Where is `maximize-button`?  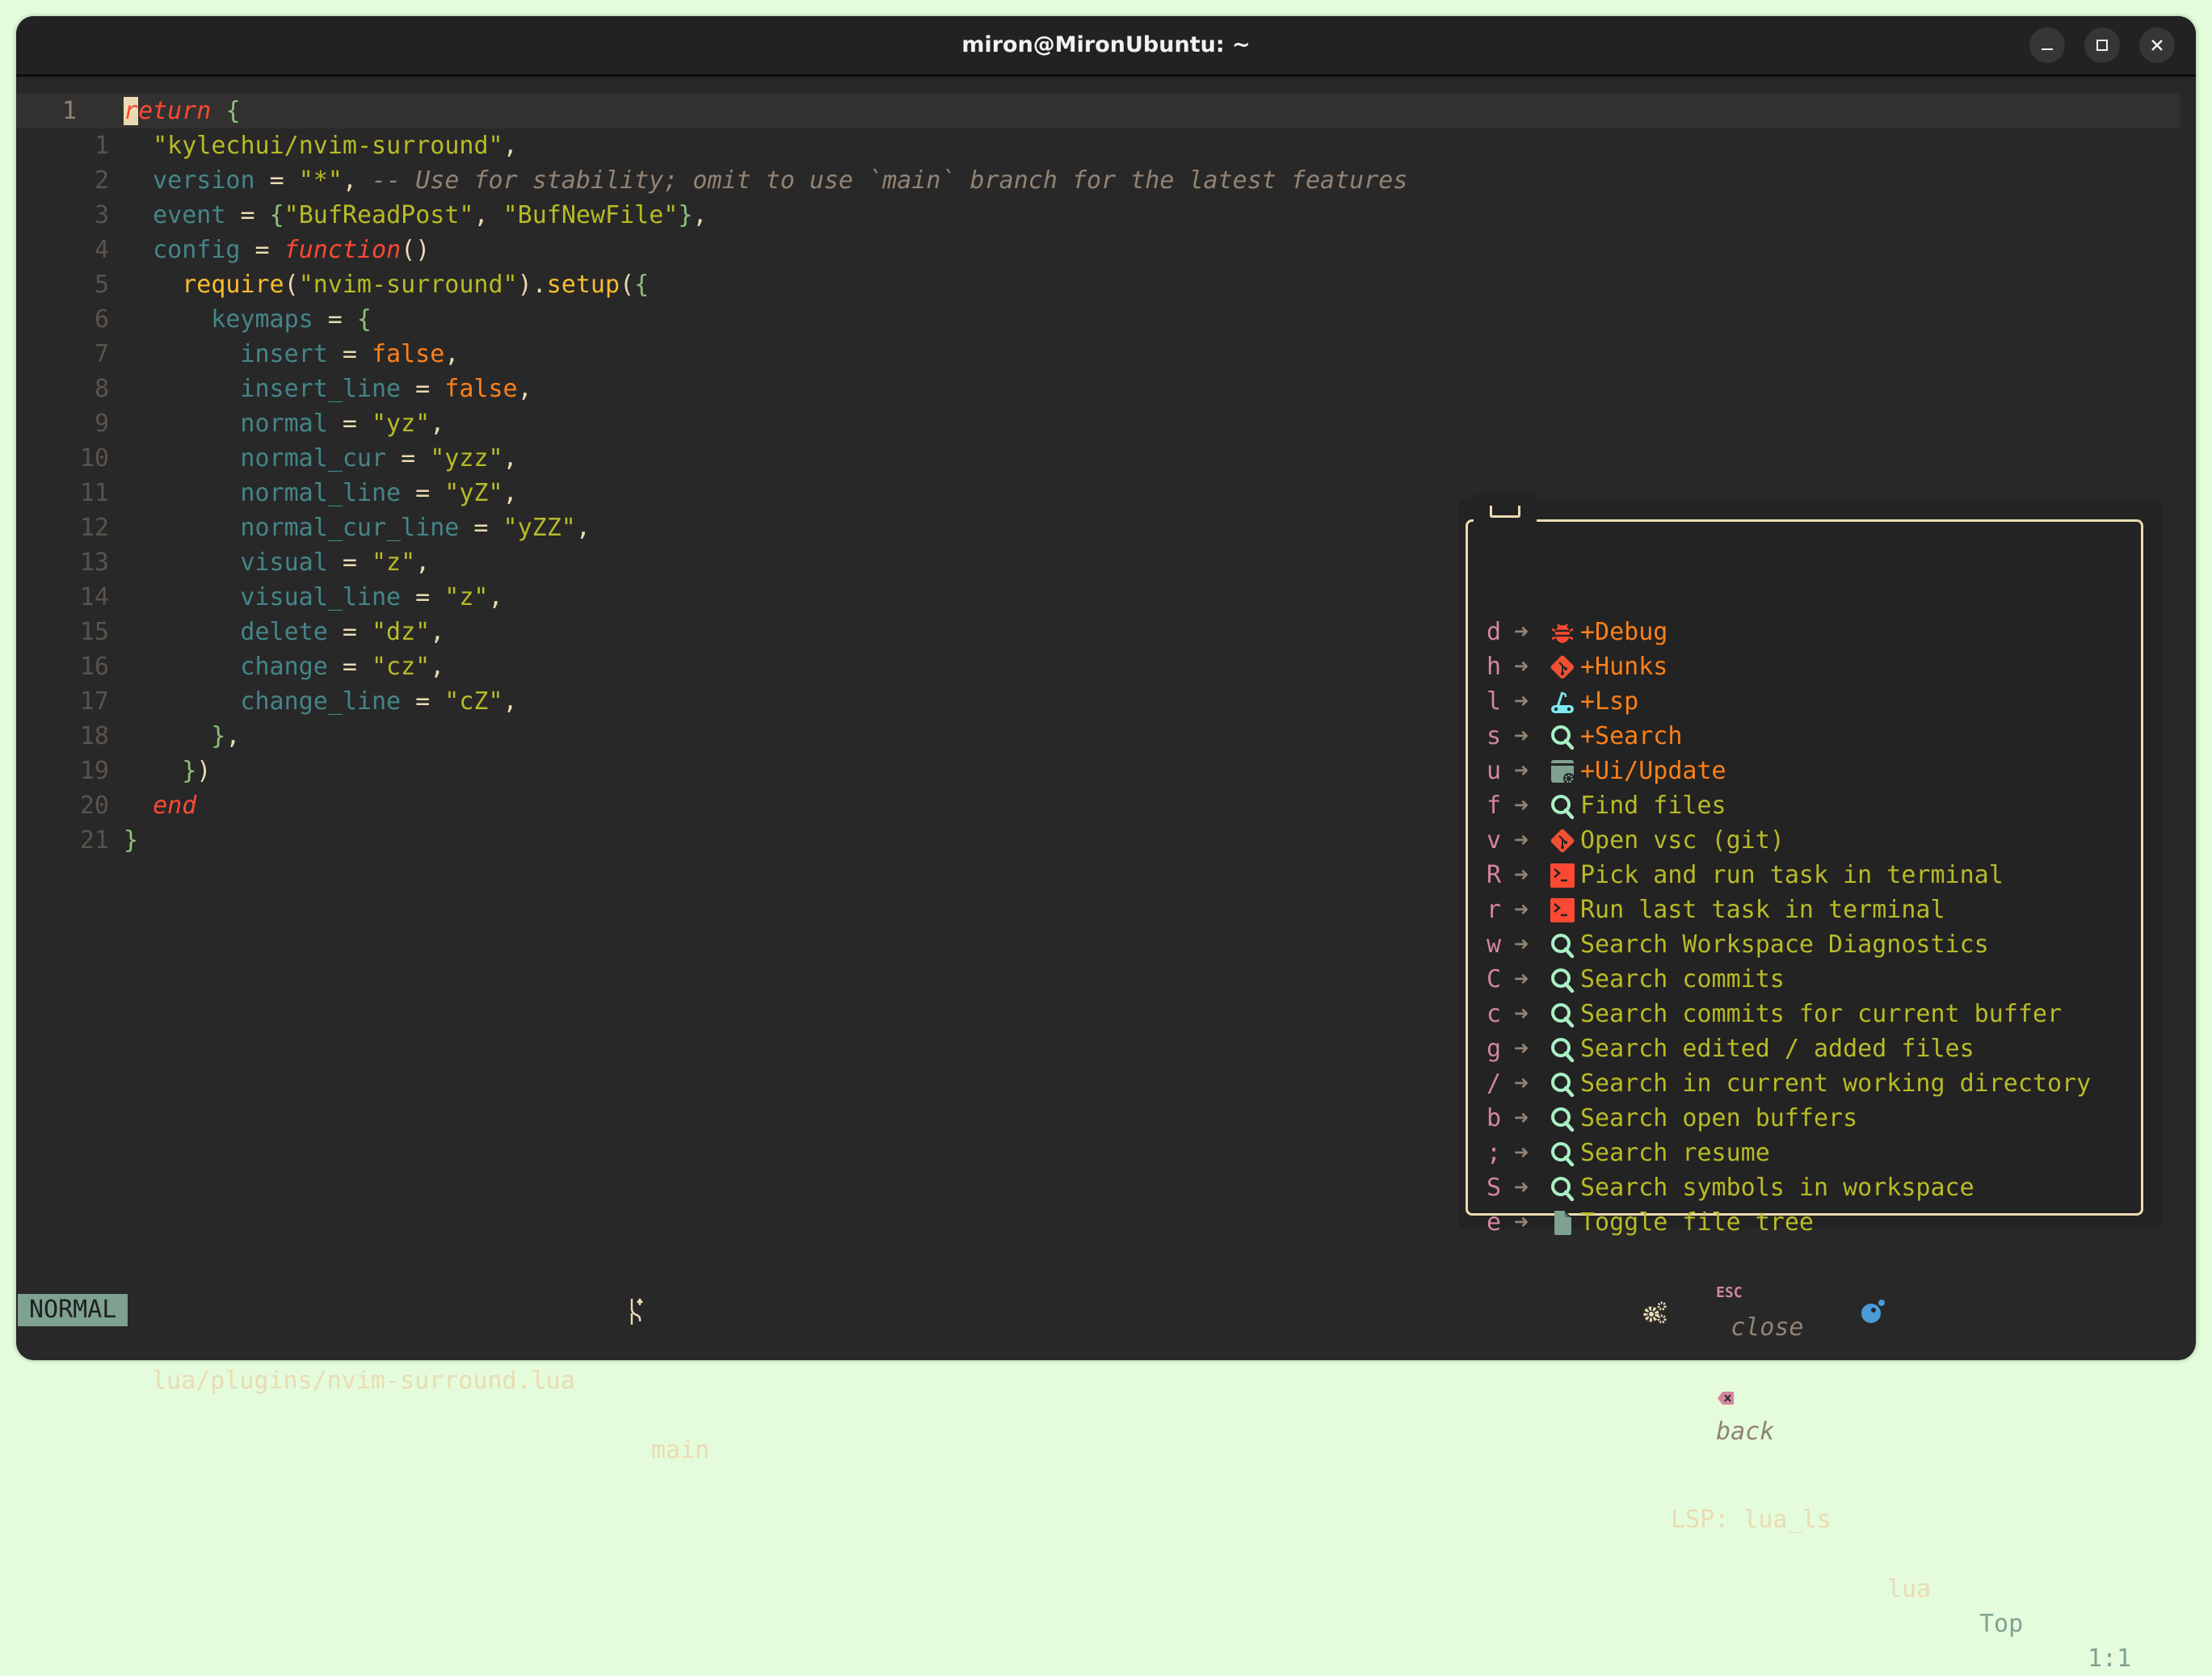
maximize-button is located at coordinates (2102, 45).